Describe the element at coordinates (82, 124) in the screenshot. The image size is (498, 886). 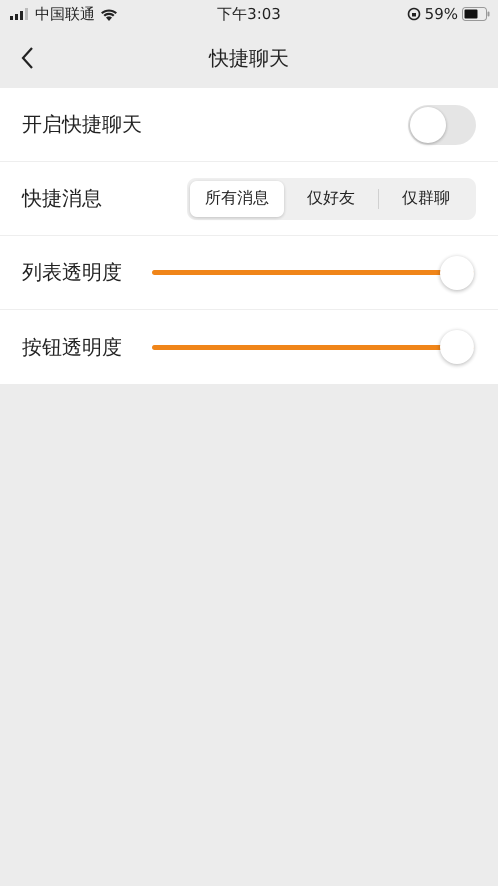
I see `setting-label: 开启快捷聊天` at that location.